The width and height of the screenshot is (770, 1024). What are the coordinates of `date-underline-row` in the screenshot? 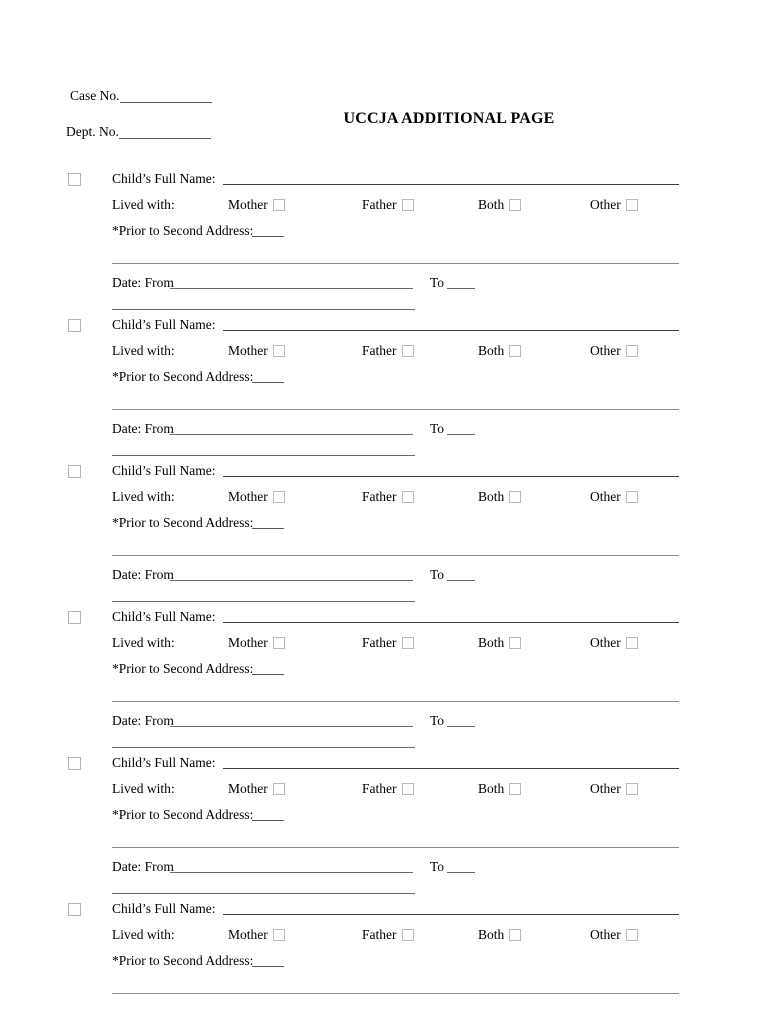 It's located at (385, 600).